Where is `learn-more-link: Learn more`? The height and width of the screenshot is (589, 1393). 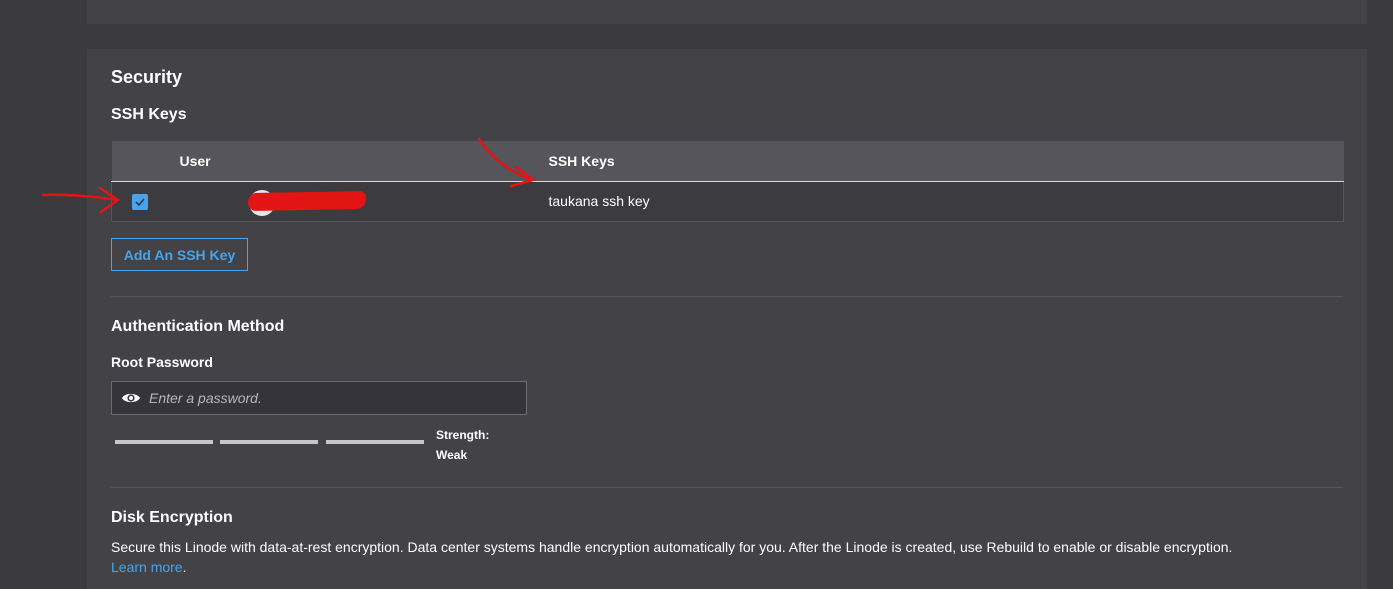 learn-more-link: Learn more is located at coordinates (147, 567).